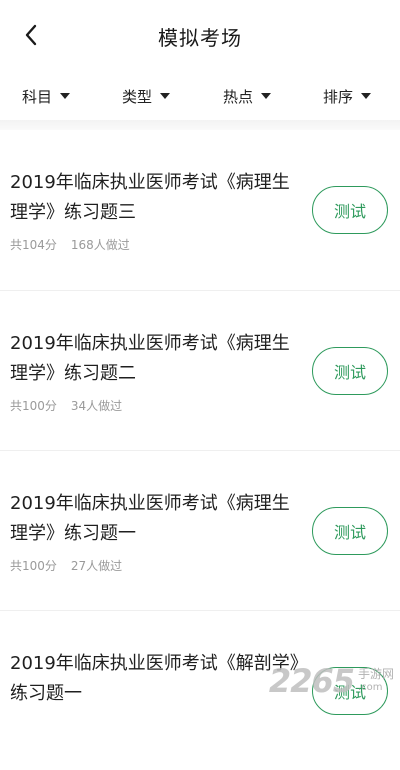 This screenshot has height=770, width=400. Describe the element at coordinates (137, 96) in the screenshot. I see `filter-label: 类型` at that location.